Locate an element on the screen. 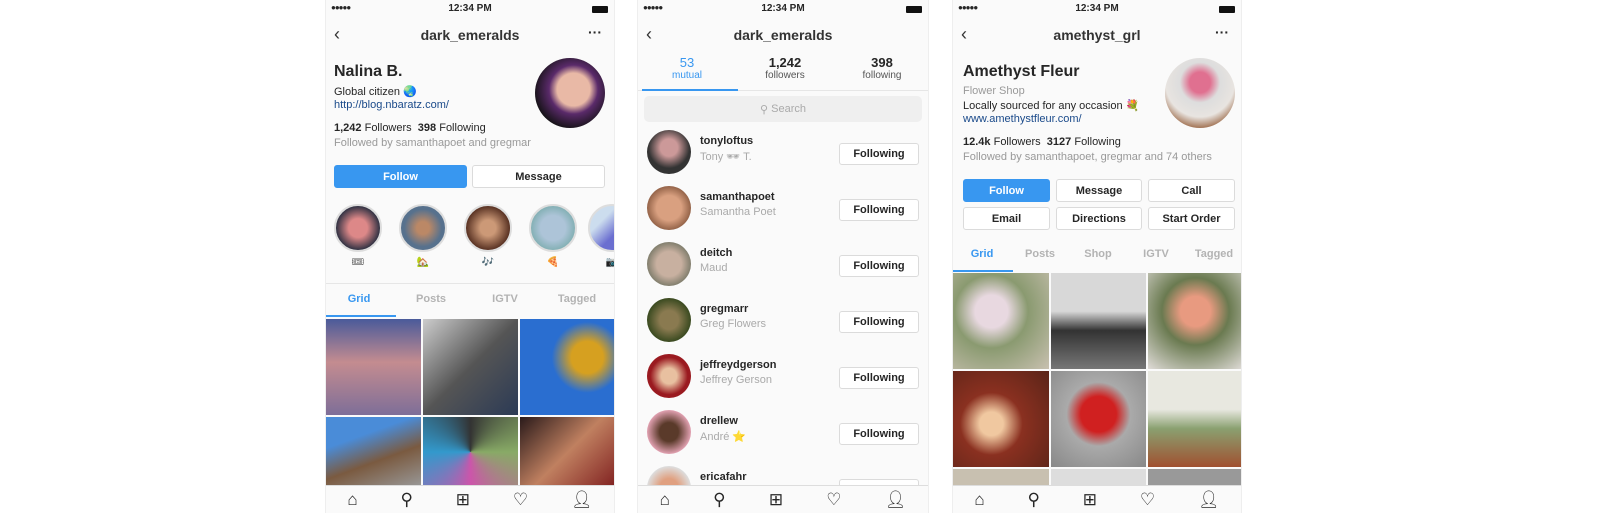 The image size is (1600, 523). highlight-label: 🎟 is located at coordinates (358, 262).